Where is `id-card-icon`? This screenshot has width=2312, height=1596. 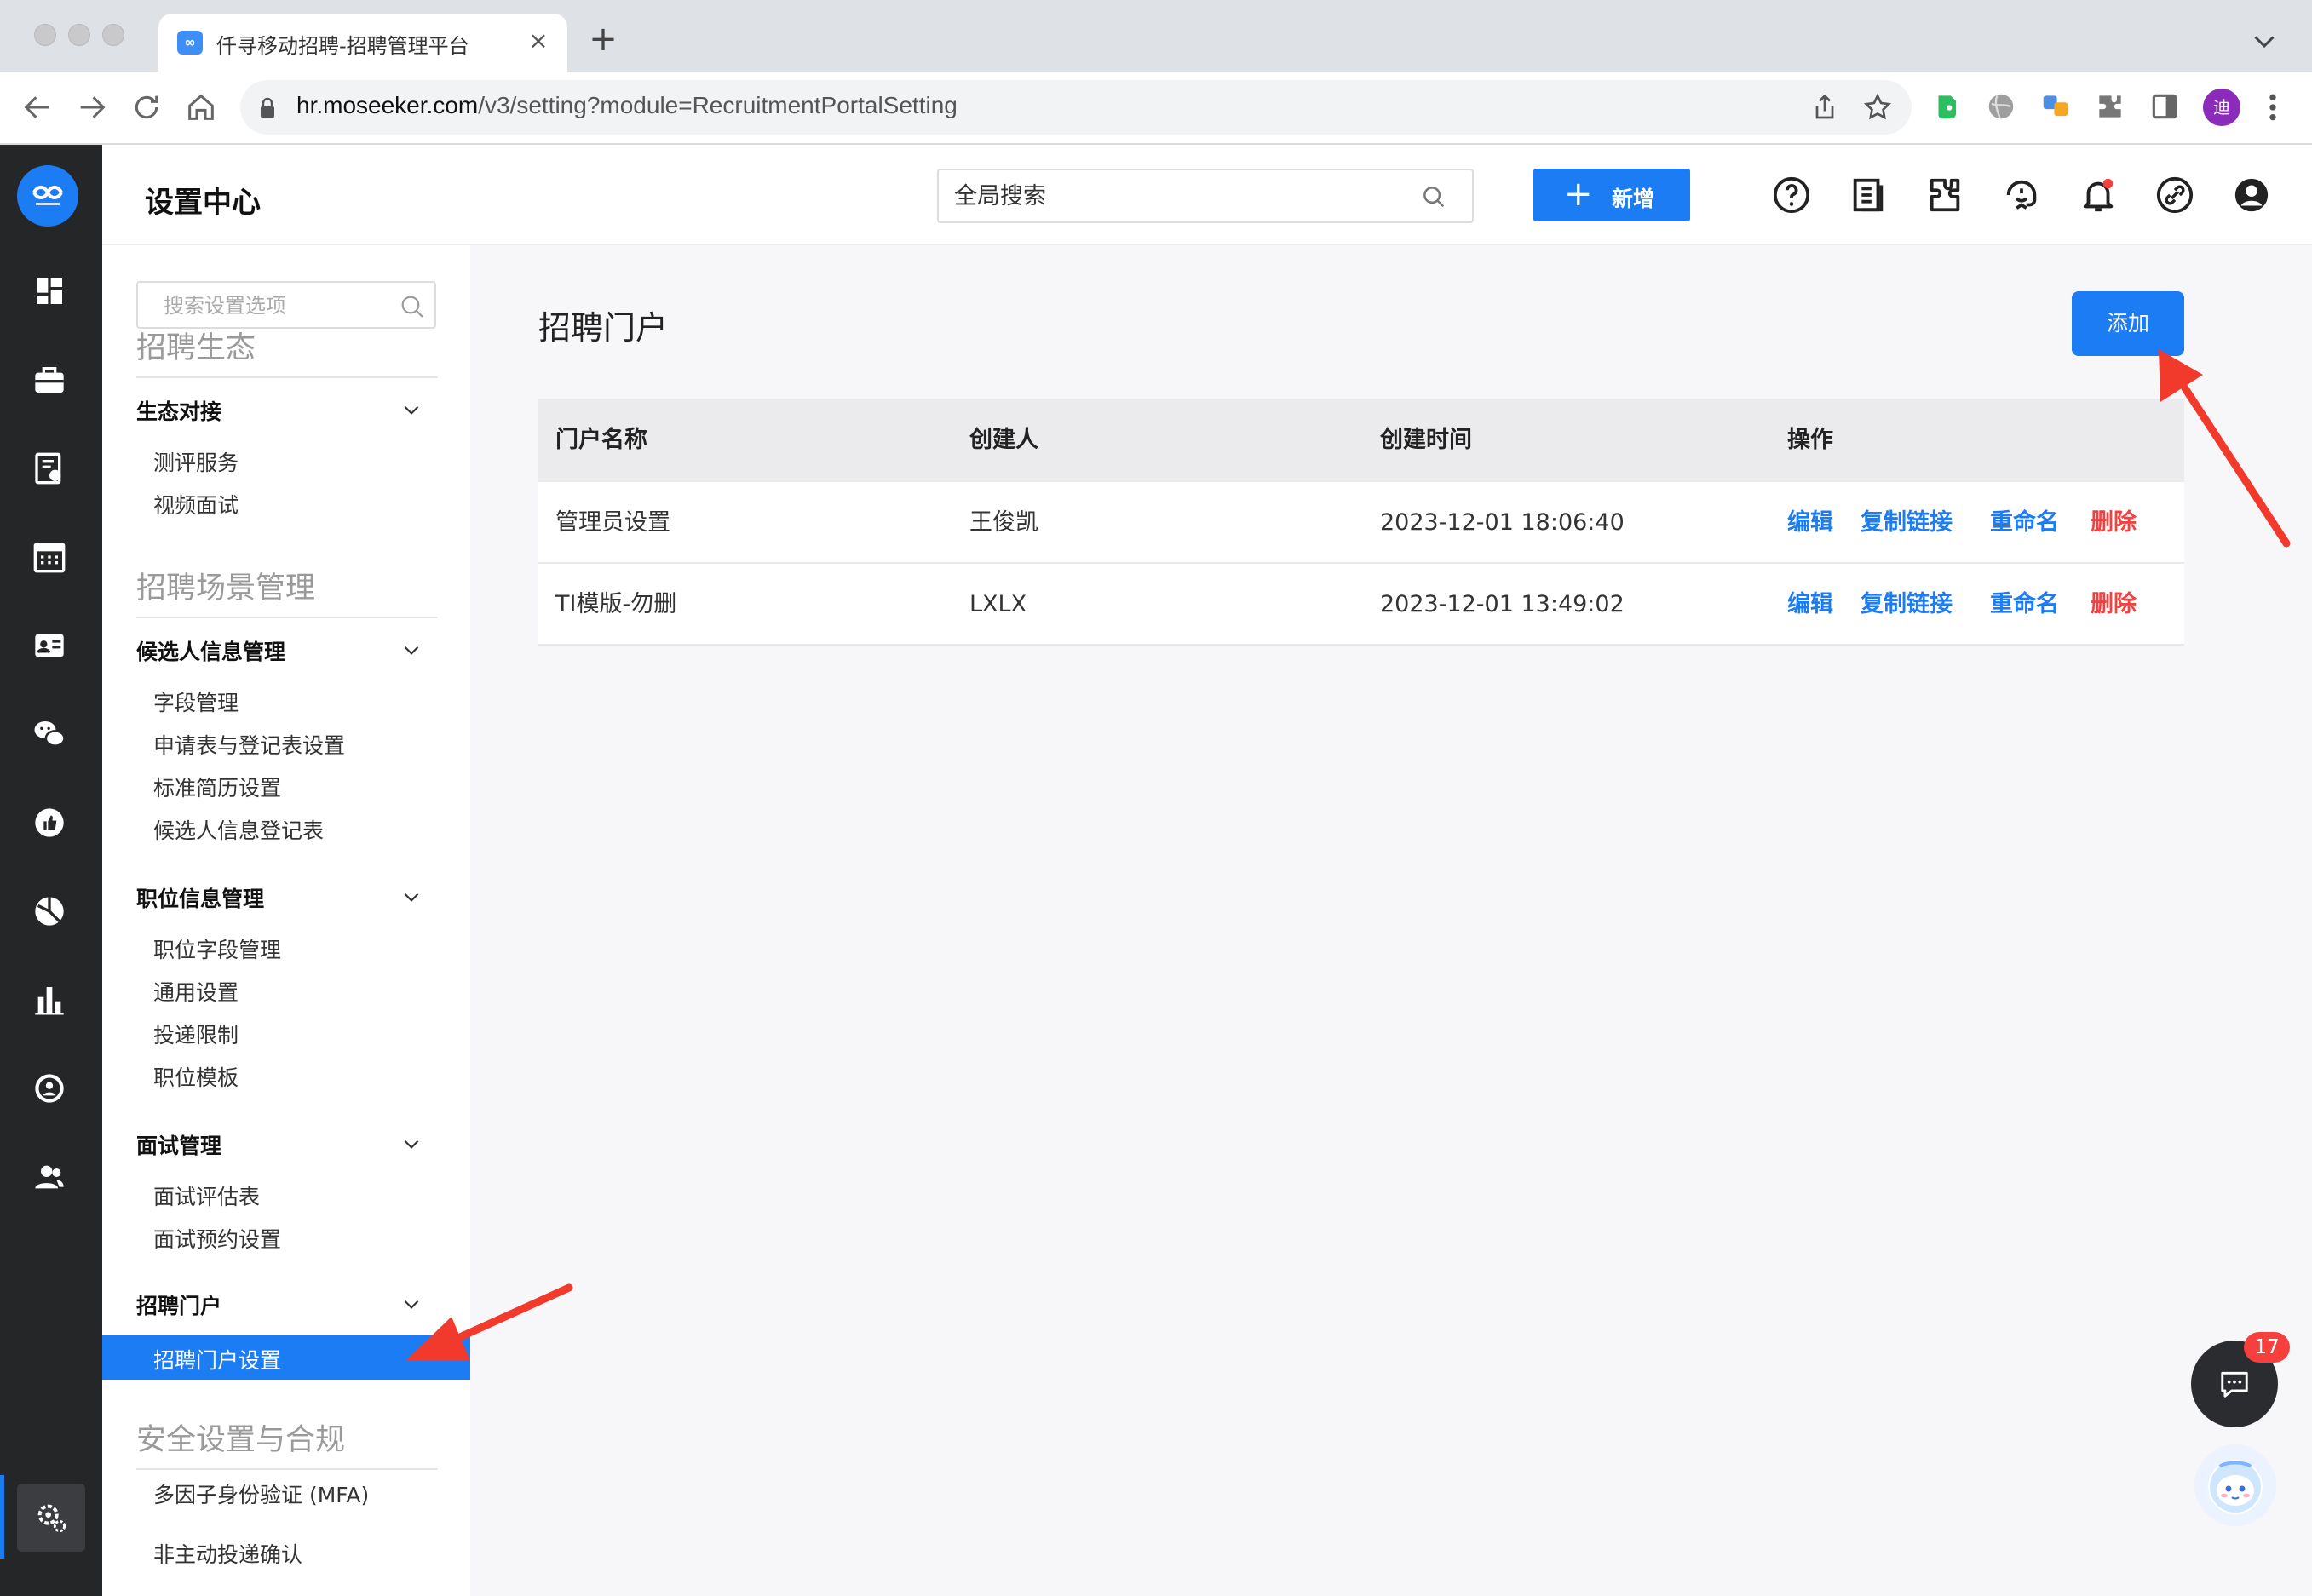 id-card-icon is located at coordinates (49, 646).